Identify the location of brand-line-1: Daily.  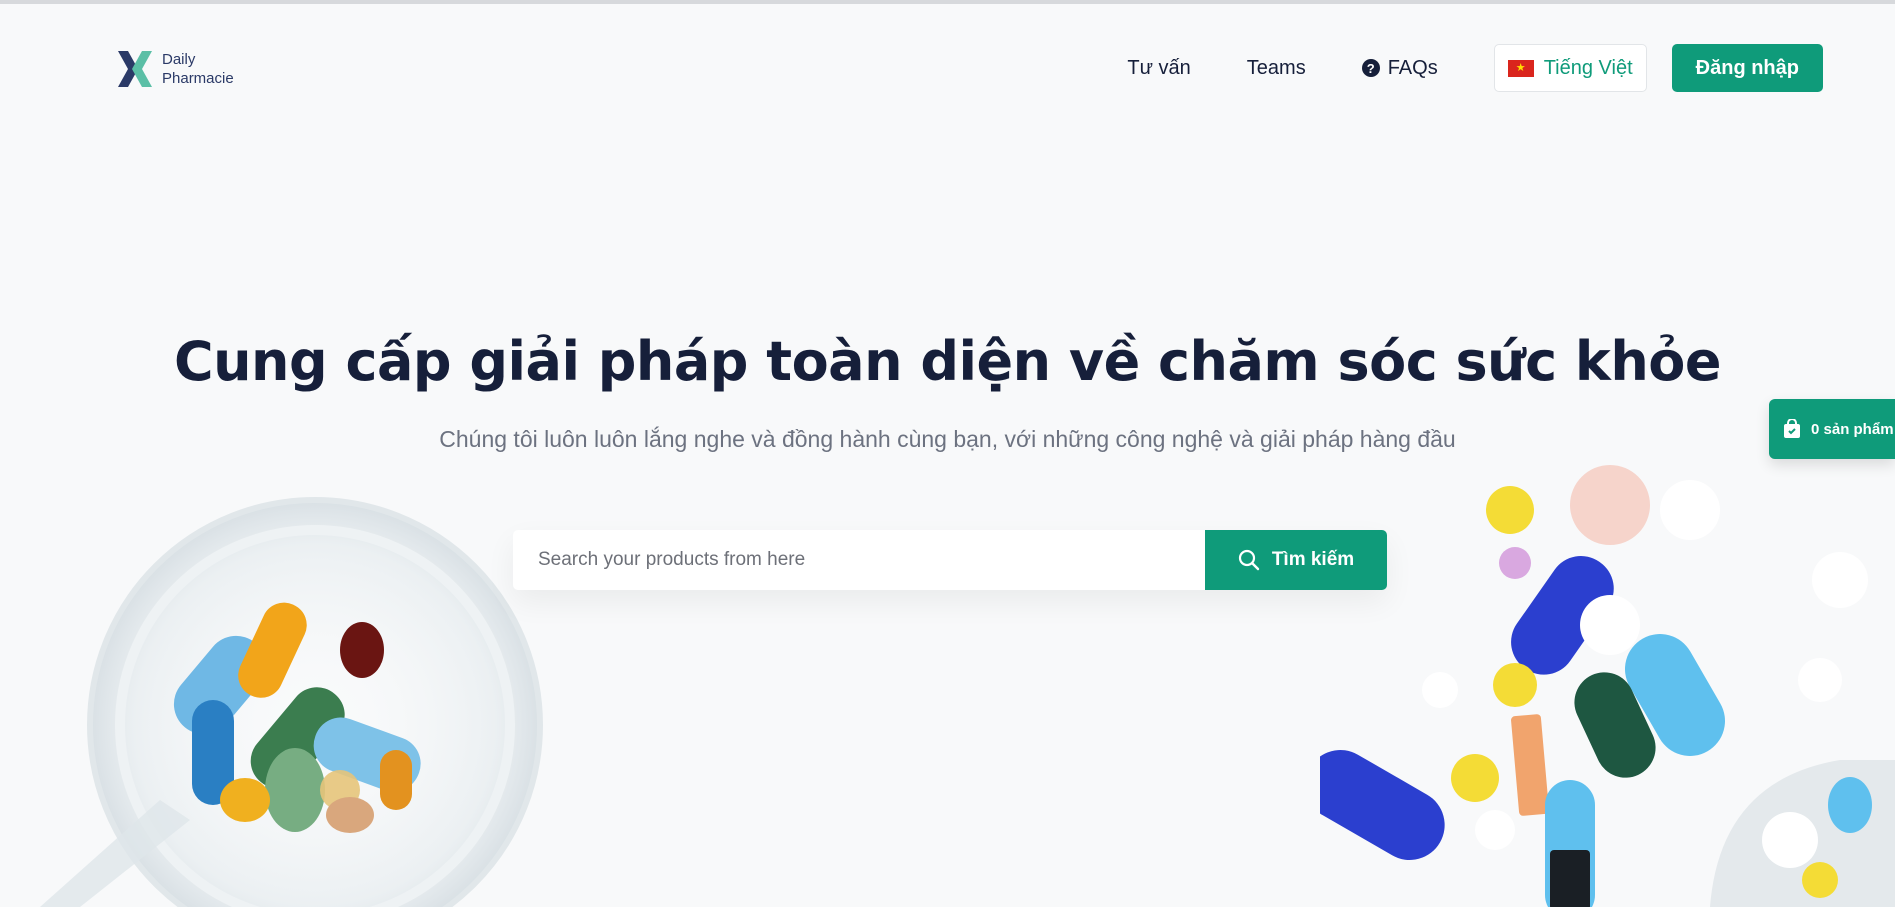
(179, 59).